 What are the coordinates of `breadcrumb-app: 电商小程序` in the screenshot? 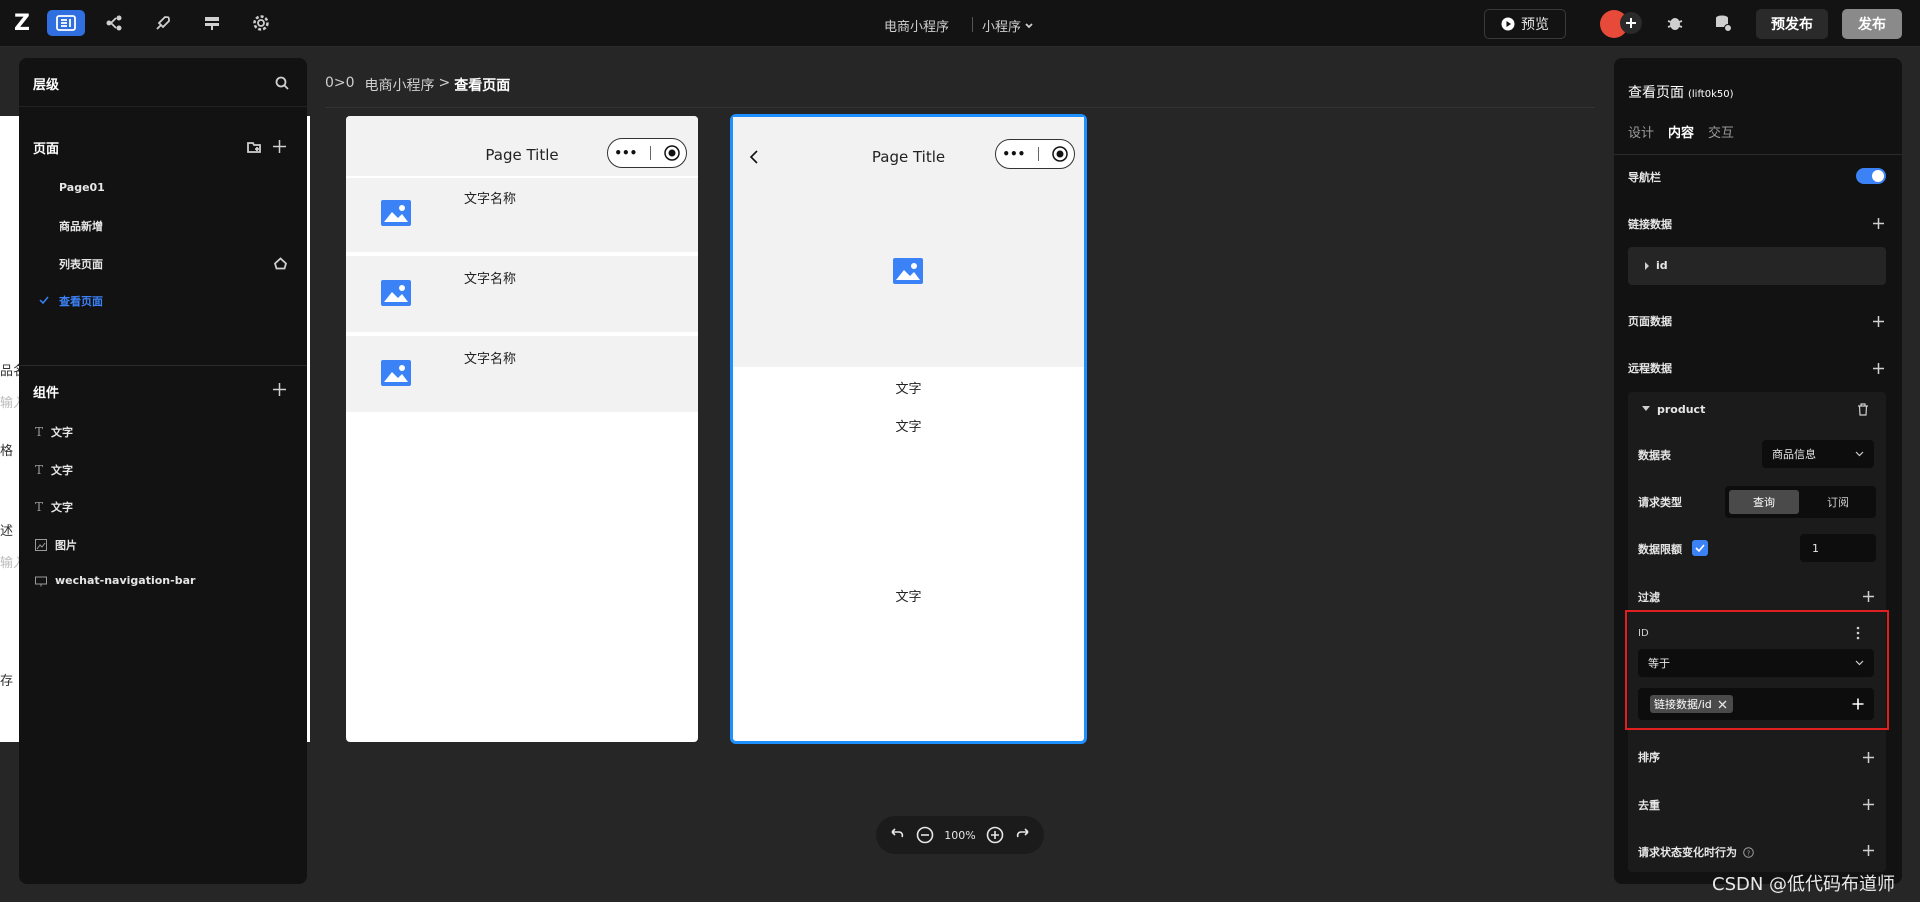 It's located at (400, 85).